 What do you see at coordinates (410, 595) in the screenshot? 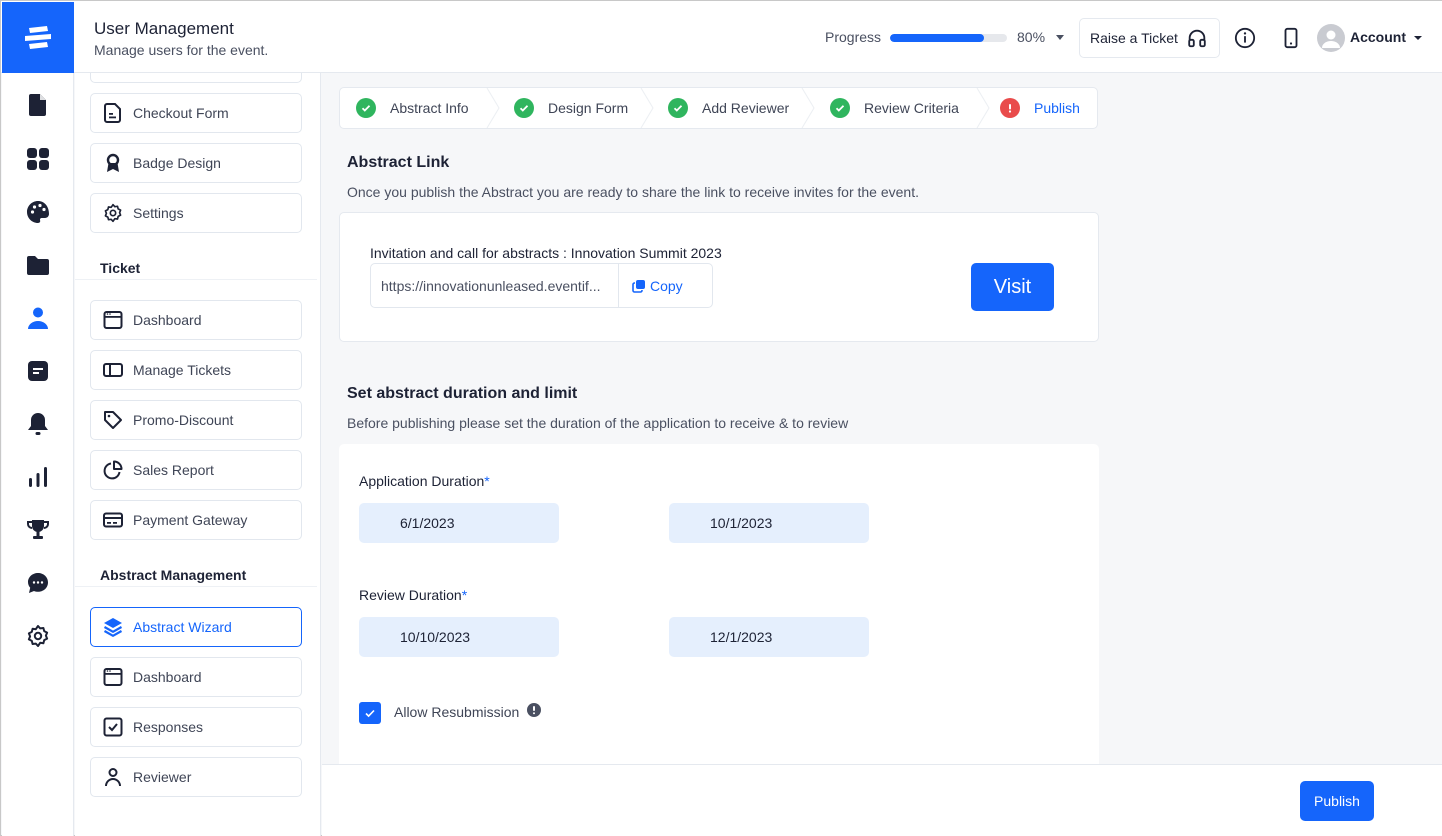
I see `field-label-text: Review Duration` at bounding box center [410, 595].